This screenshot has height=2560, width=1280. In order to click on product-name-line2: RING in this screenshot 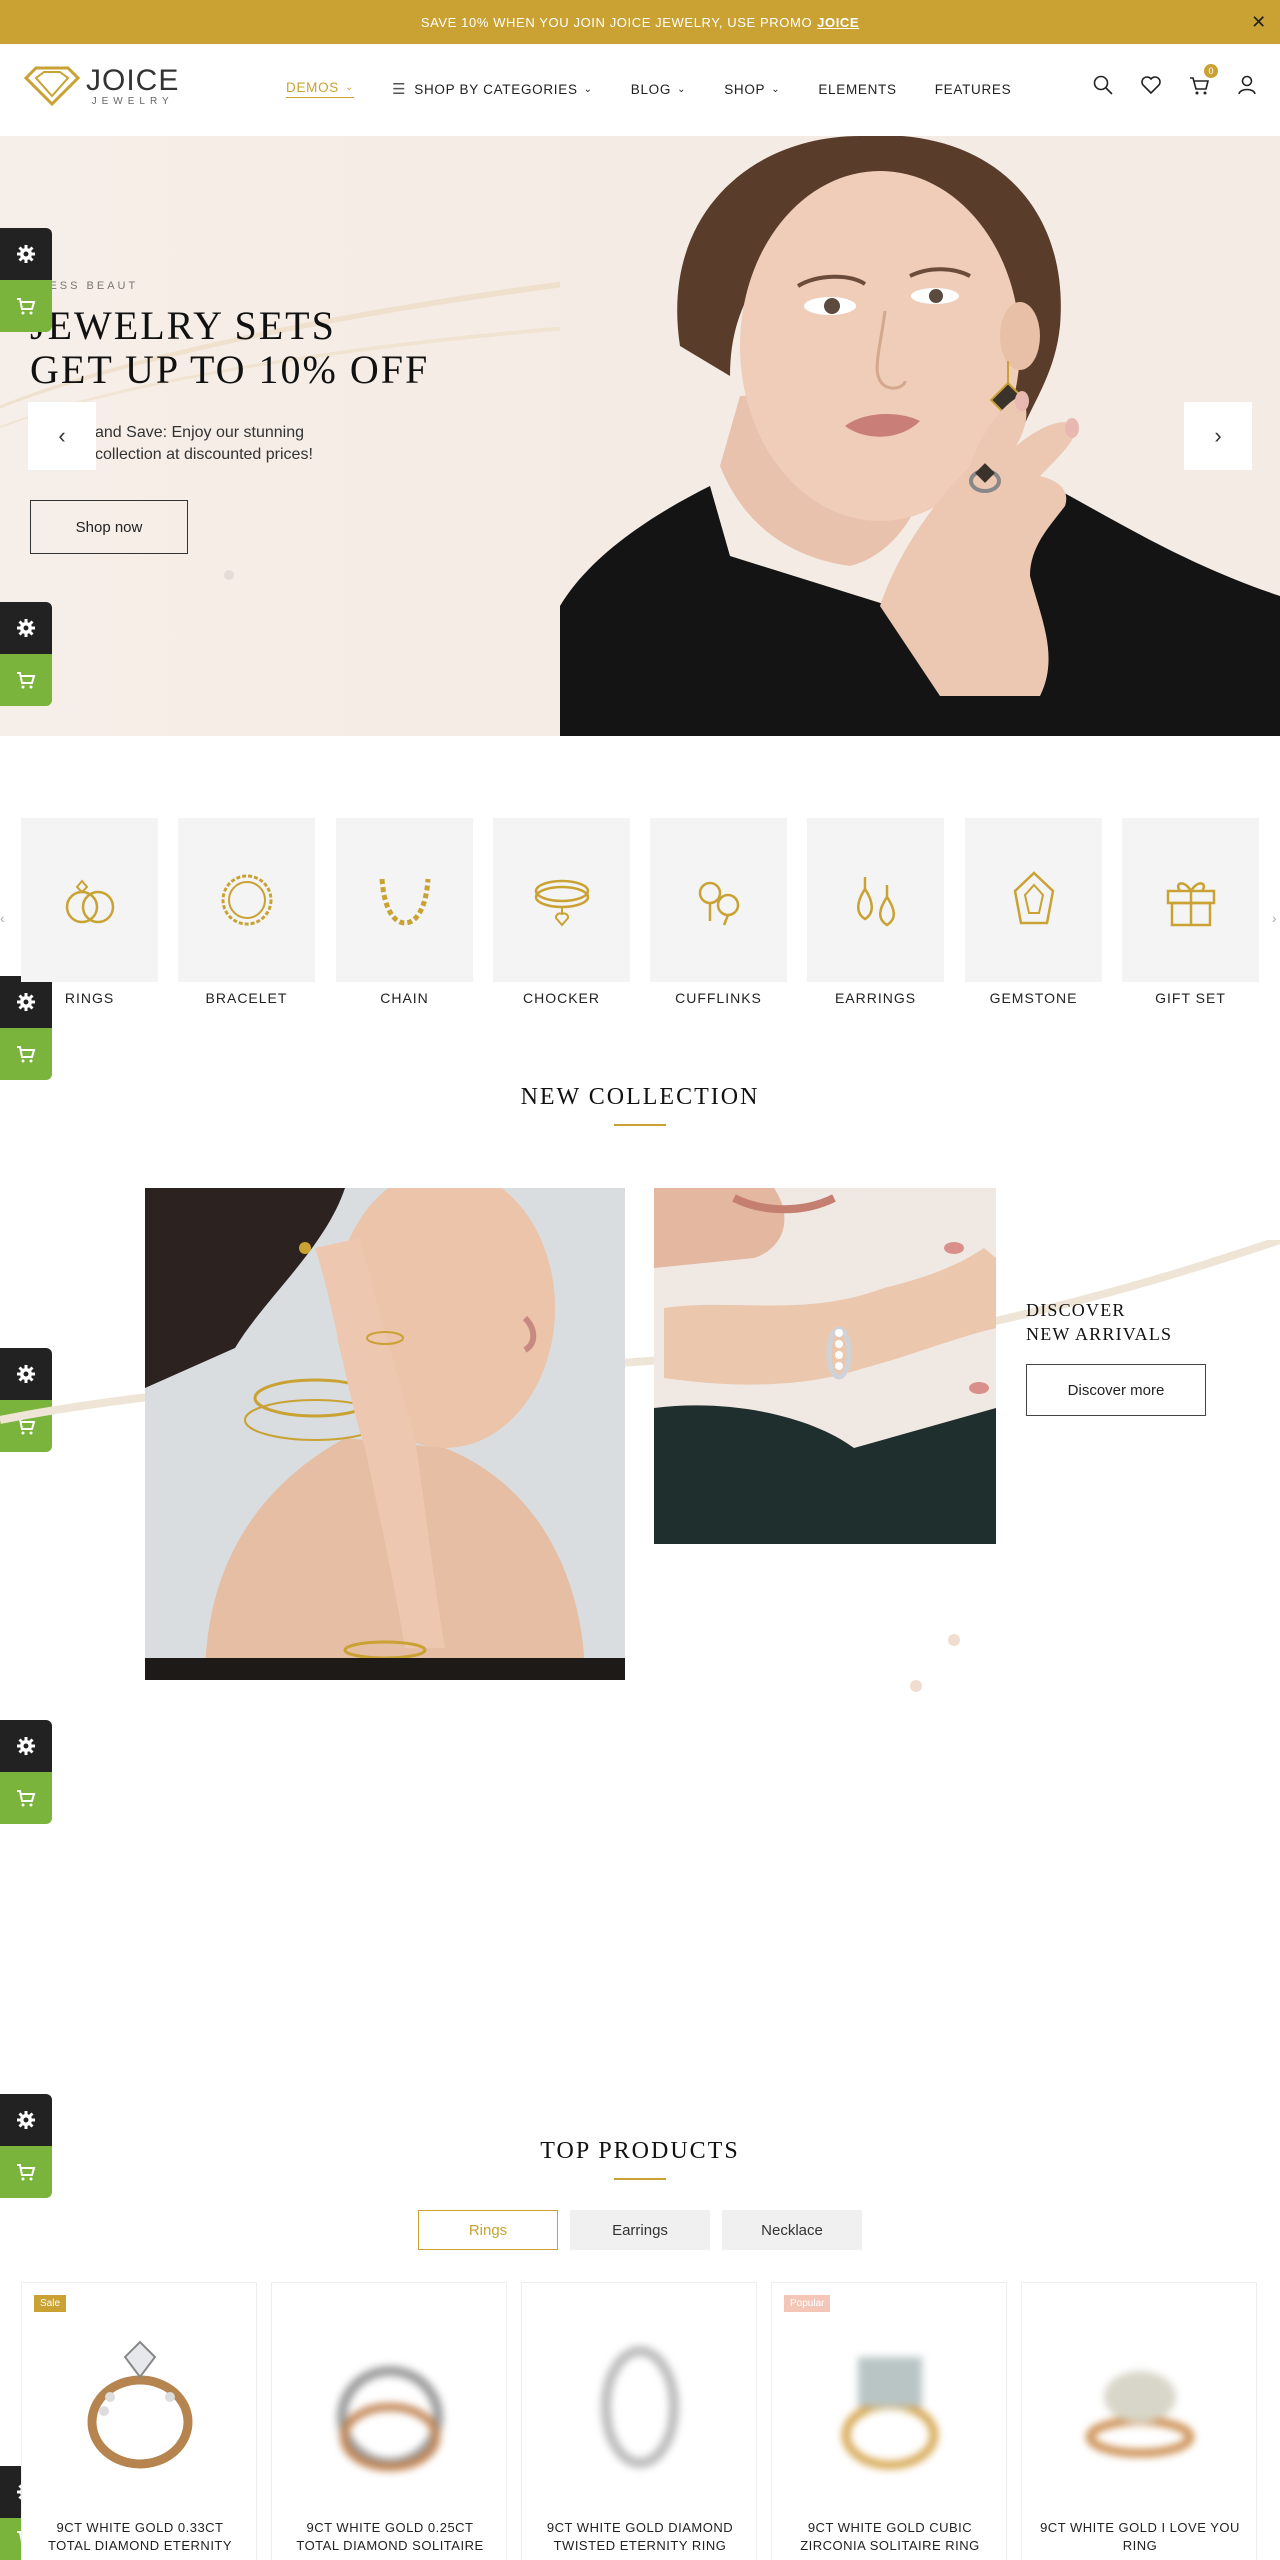, I will do `click(1140, 2545)`.